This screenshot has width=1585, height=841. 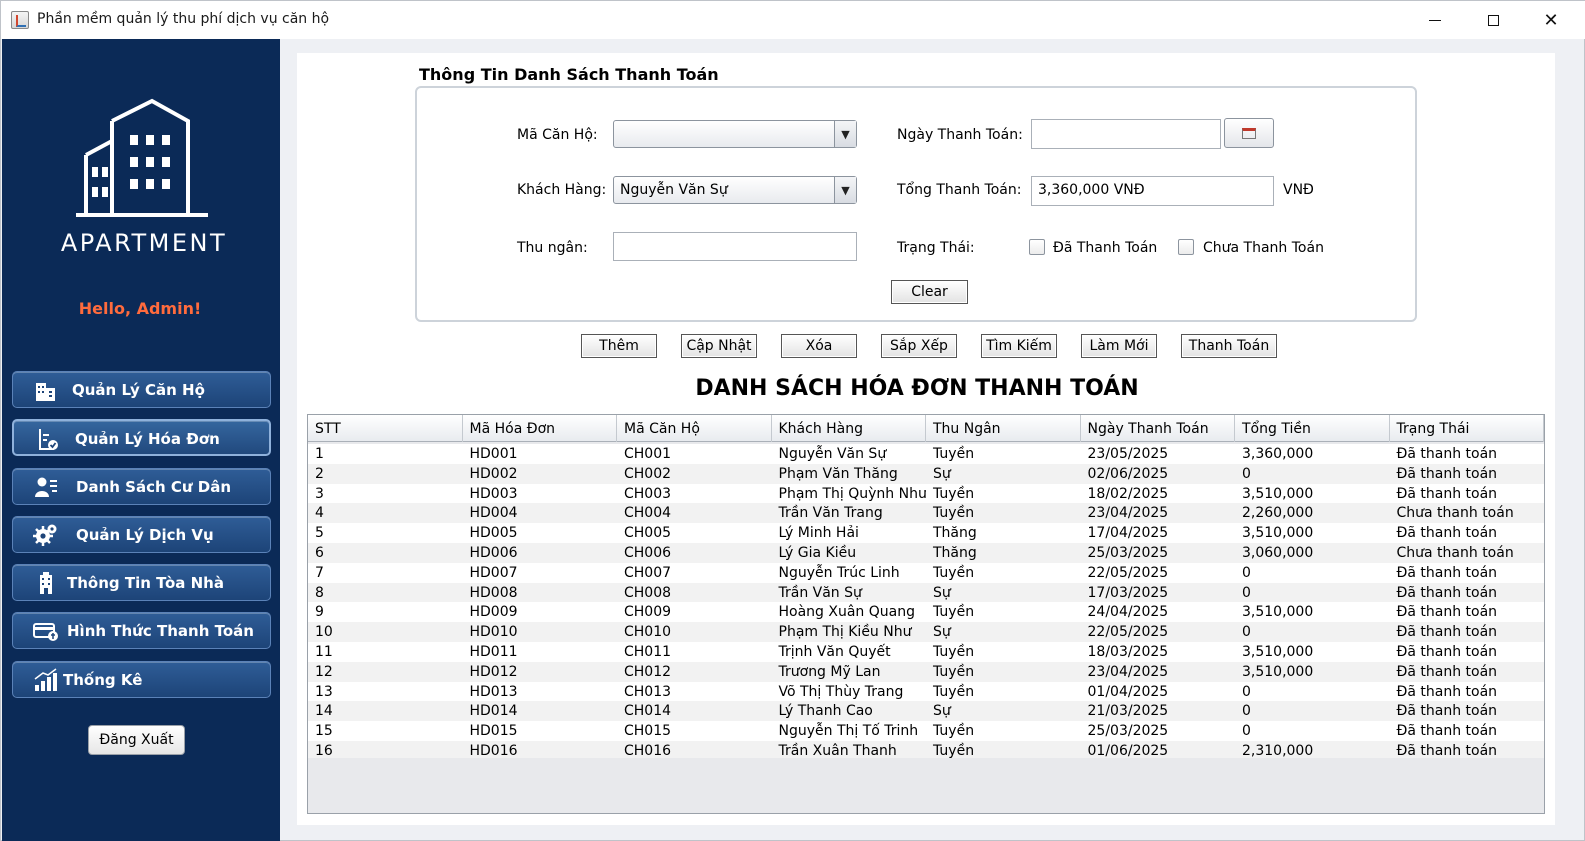 What do you see at coordinates (1435, 20) in the screenshot?
I see `minimize-button` at bounding box center [1435, 20].